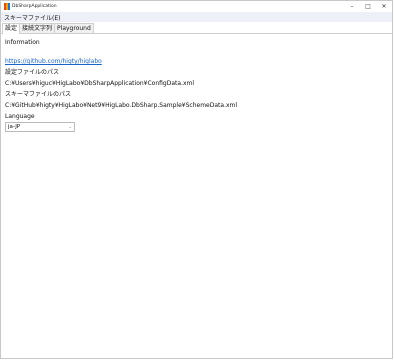 This screenshot has width=394, height=360. I want to click on tab-settings: 設定, so click(11, 28).